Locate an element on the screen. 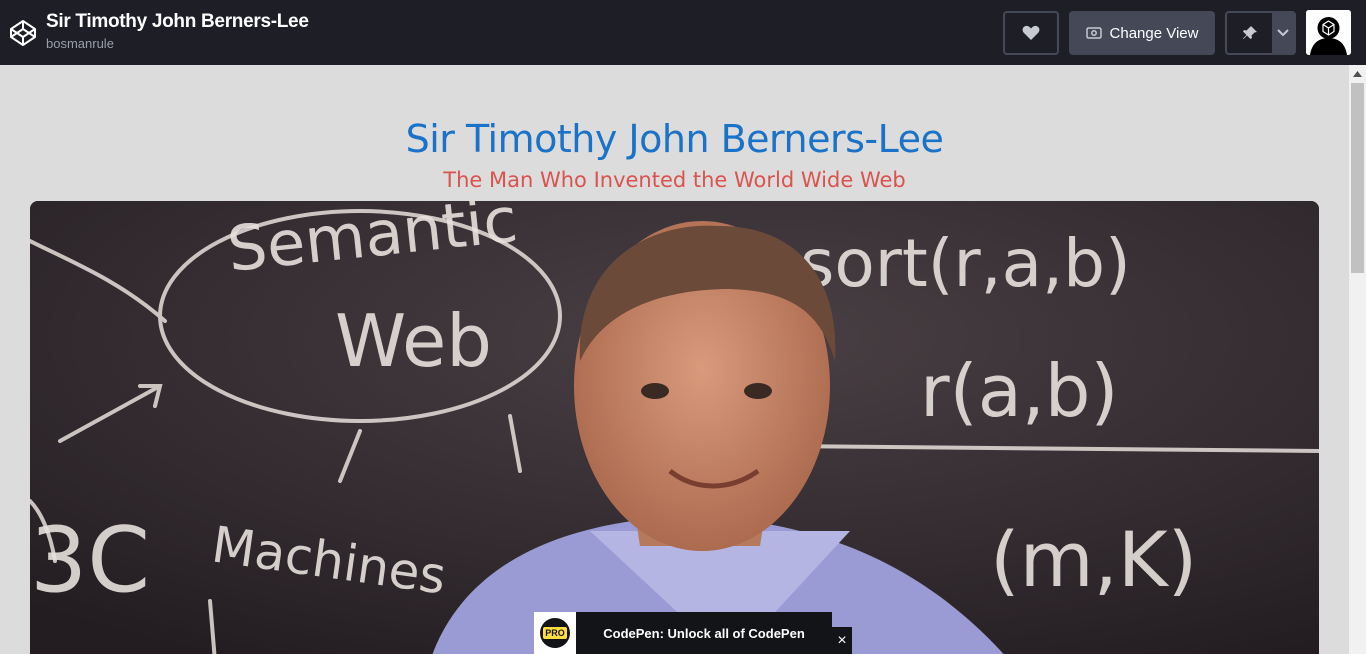  chevron-down-icon is located at coordinates (1283, 33).